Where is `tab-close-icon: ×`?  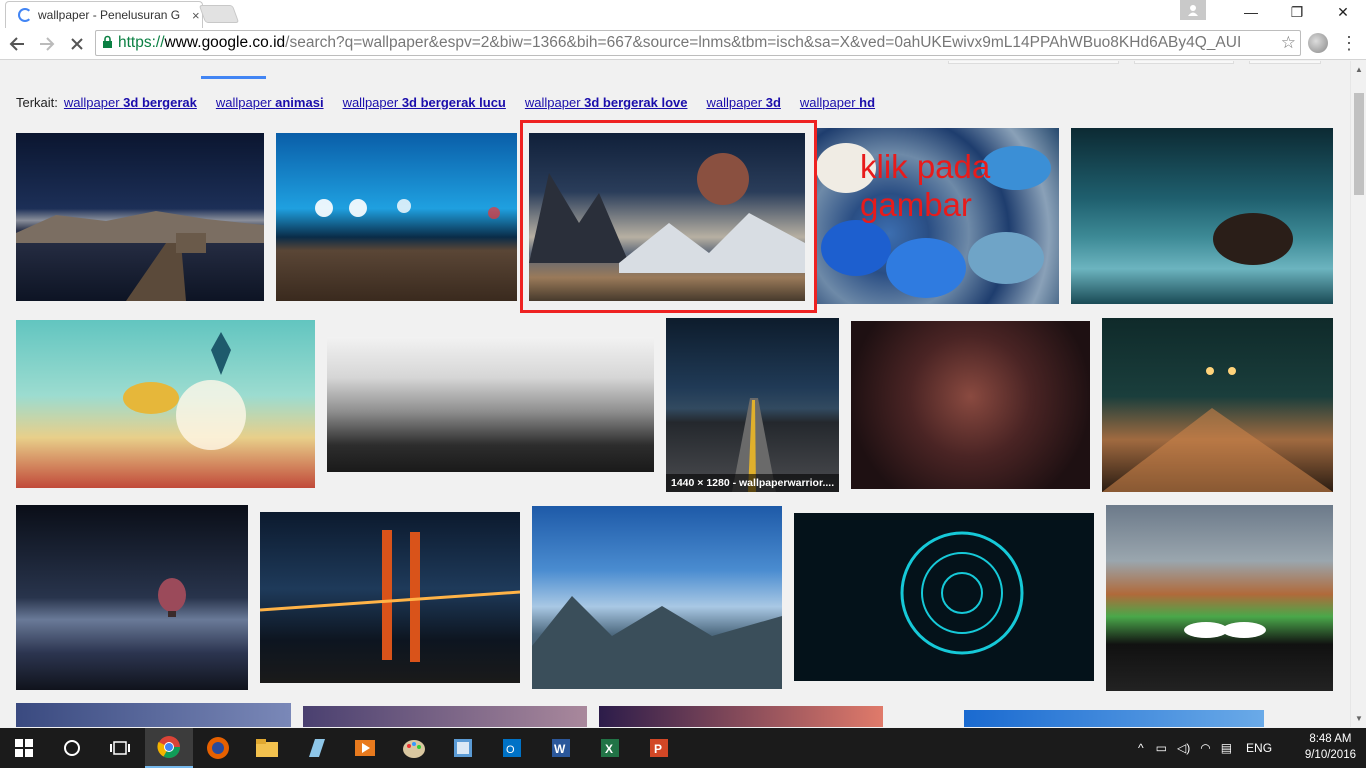 tab-close-icon: × is located at coordinates (196, 15).